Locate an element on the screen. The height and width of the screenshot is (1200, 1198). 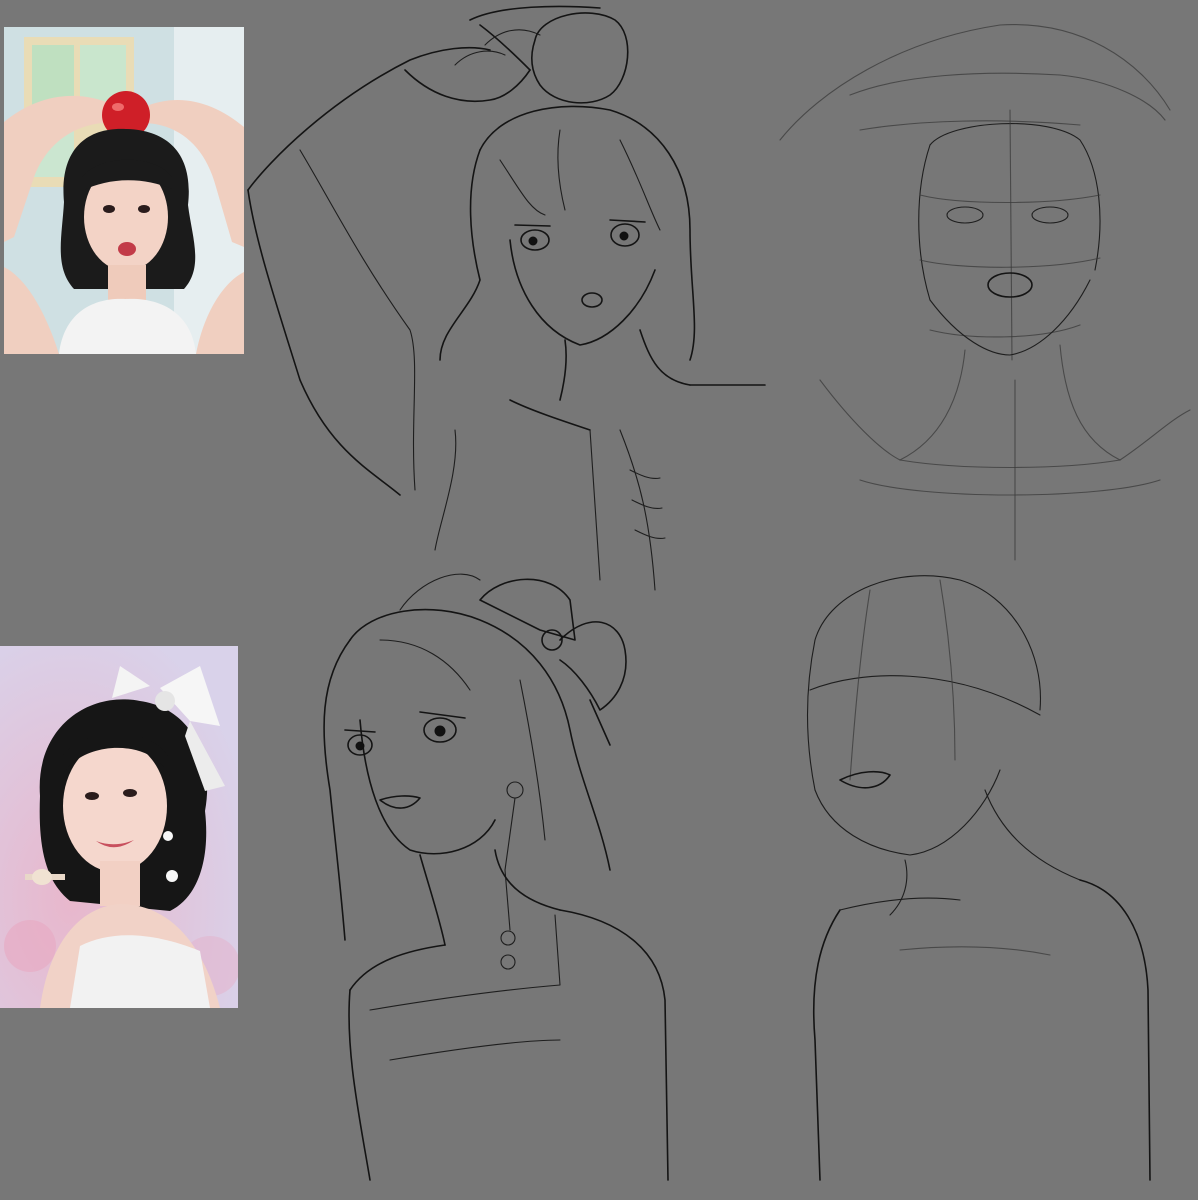
sketch-bow-construction is located at coordinates (978, 878).